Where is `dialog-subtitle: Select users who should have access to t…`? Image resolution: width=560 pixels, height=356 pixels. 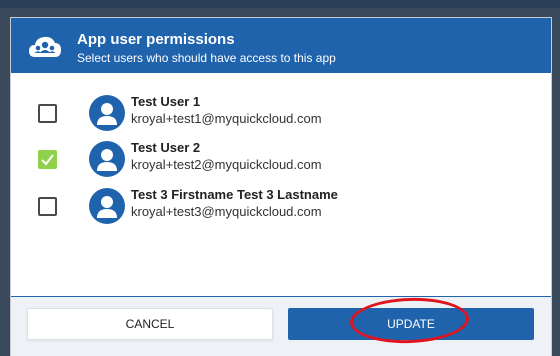
dialog-subtitle: Select users who should have access to t… is located at coordinates (206, 58).